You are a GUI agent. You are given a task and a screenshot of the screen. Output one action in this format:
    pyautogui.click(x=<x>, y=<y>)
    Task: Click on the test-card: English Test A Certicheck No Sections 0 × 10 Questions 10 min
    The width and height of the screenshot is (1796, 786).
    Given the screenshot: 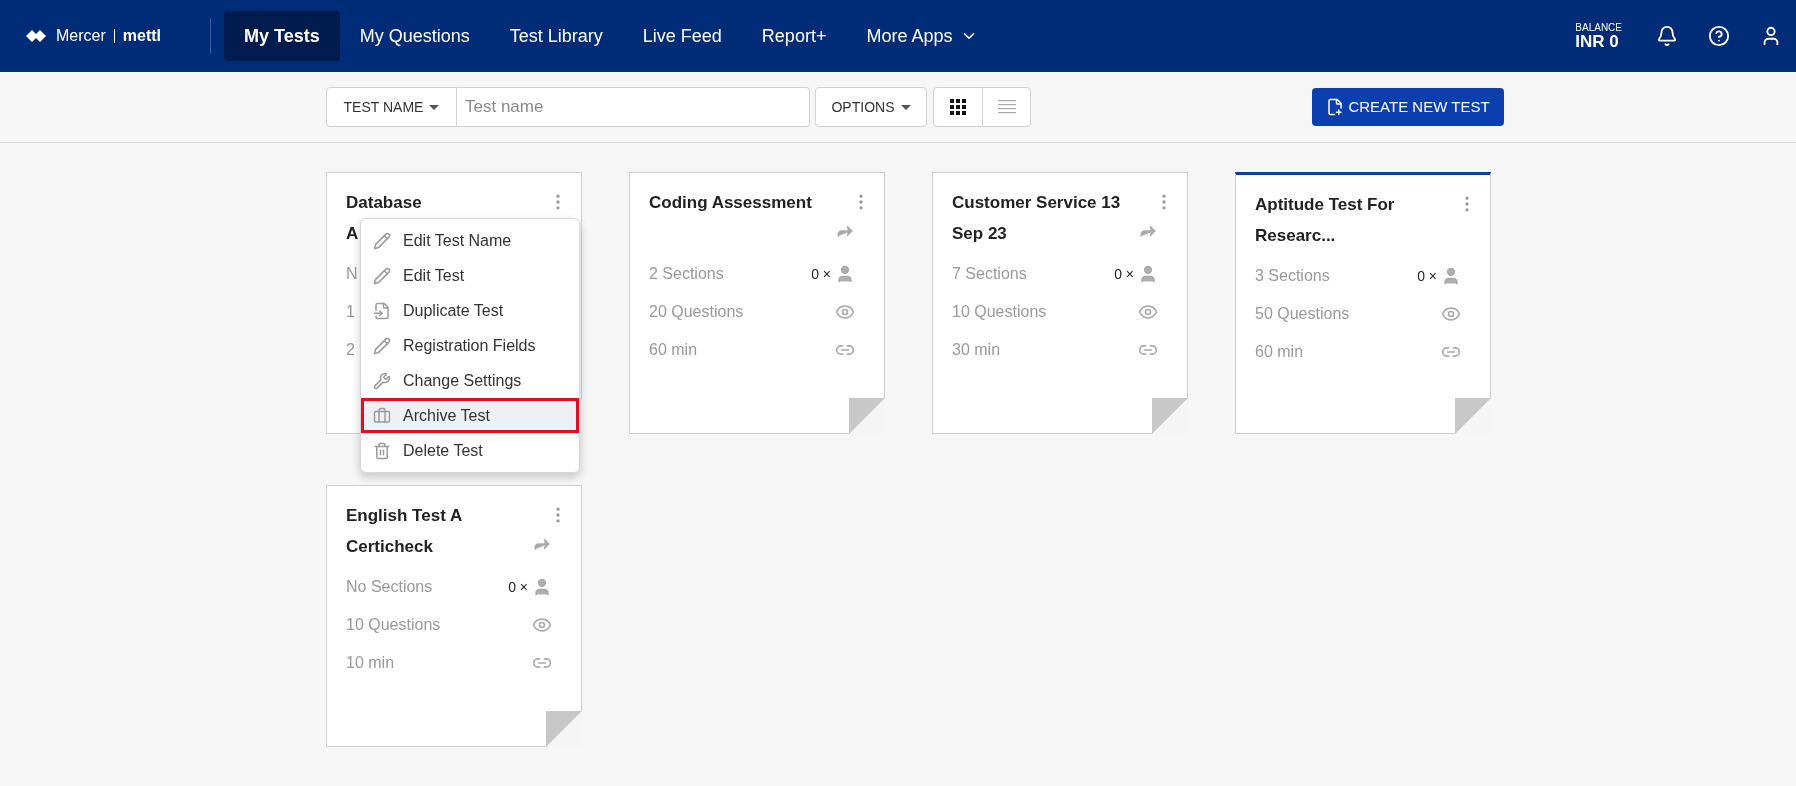 What is the action you would take?
    pyautogui.click(x=454, y=616)
    